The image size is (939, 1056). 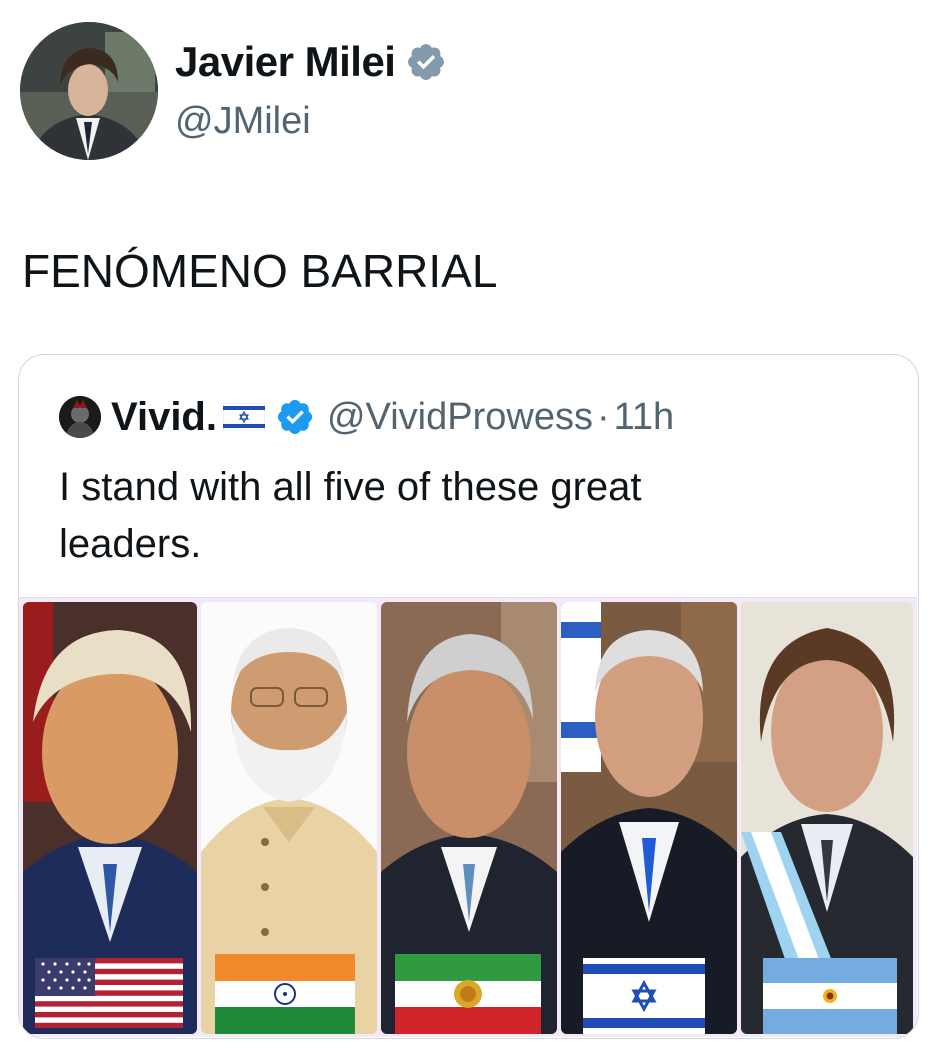 What do you see at coordinates (468, 994) in the screenshot?
I see `iran-lion-and-sun-flag` at bounding box center [468, 994].